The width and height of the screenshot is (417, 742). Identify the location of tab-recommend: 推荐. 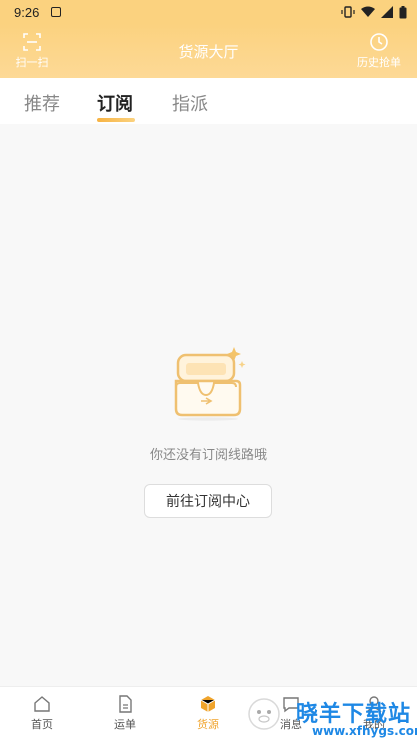
(42, 103).